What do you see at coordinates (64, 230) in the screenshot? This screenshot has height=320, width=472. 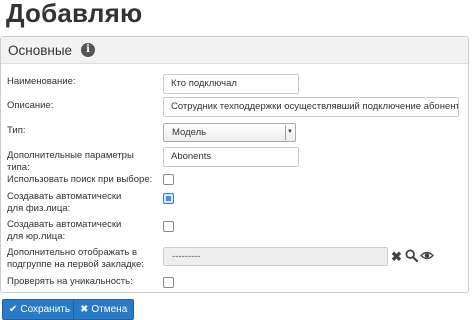 I see `auto-create-jur-label: Создавать автоматически для юр.лица:` at bounding box center [64, 230].